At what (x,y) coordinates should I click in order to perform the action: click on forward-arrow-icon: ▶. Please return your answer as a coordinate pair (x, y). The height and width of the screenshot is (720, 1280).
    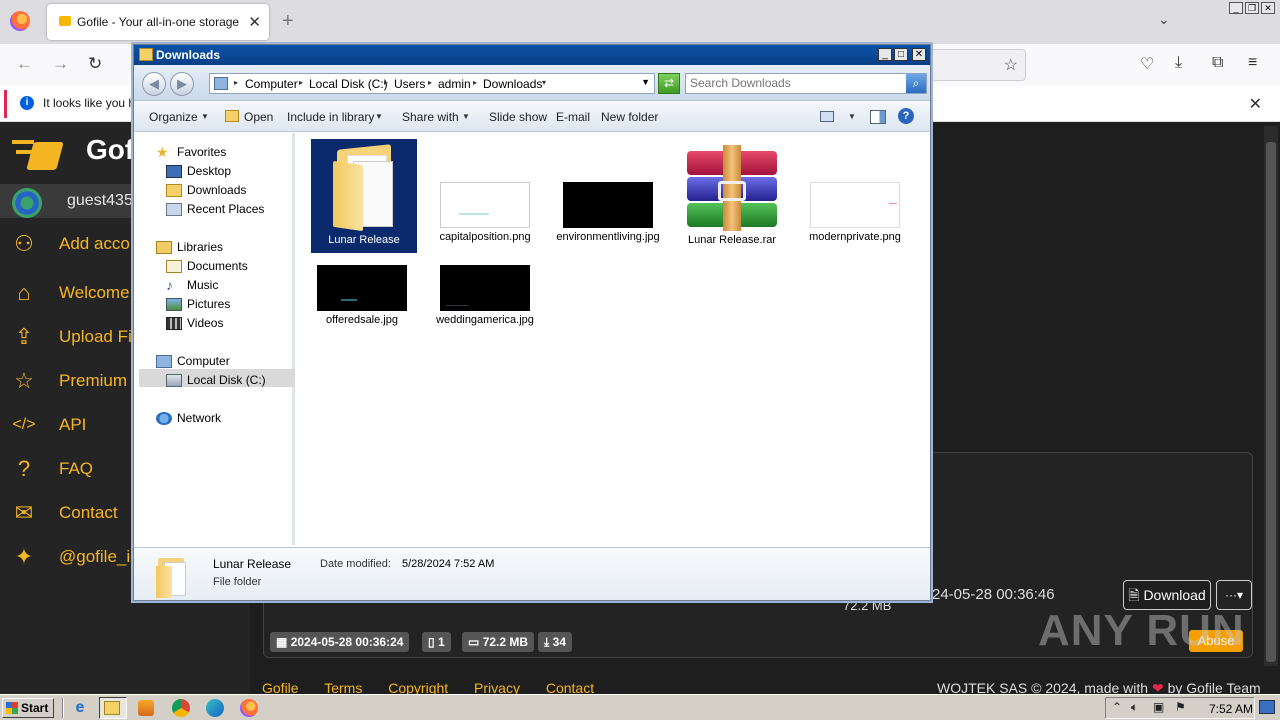
    Looking at the image, I should click on (182, 84).